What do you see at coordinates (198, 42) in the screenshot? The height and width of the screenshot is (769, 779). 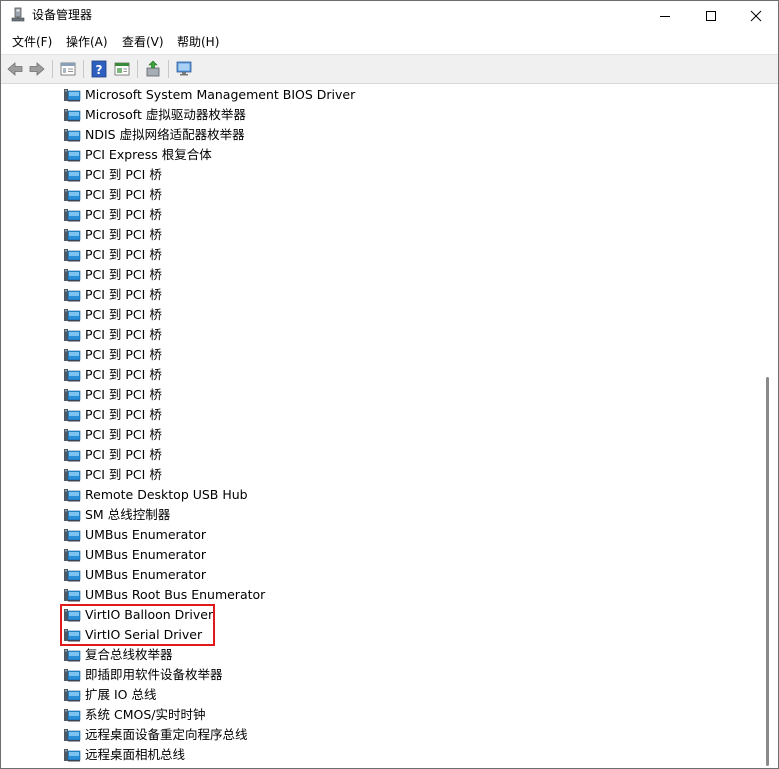 I see `menu-help: 帮助(H)` at bounding box center [198, 42].